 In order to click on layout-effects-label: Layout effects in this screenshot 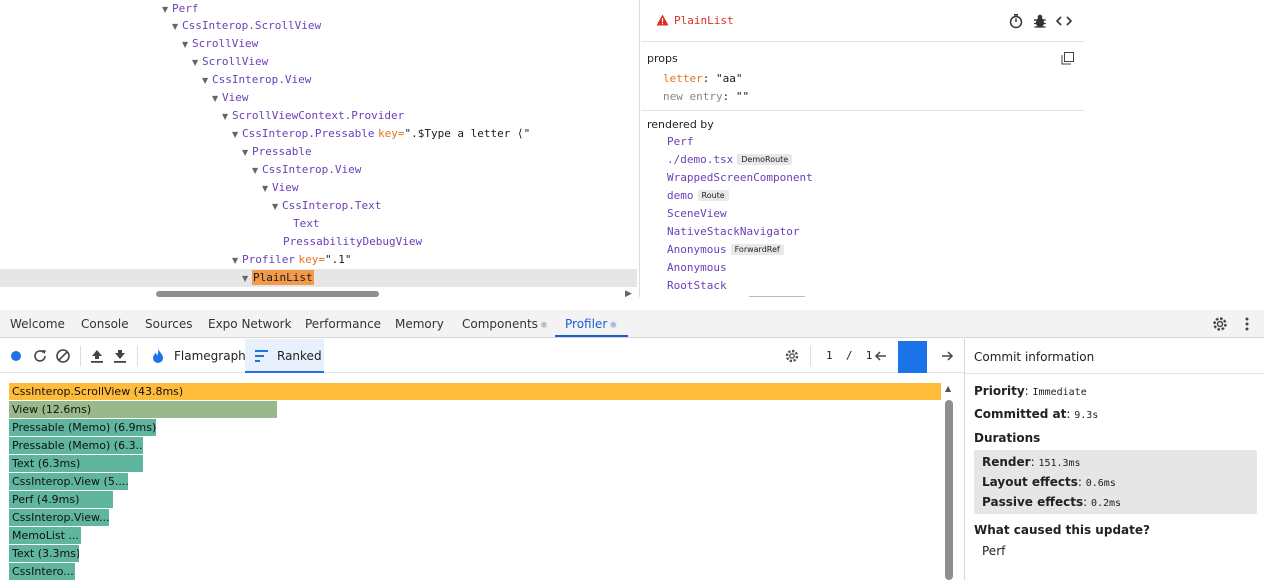, I will do `click(1030, 482)`.